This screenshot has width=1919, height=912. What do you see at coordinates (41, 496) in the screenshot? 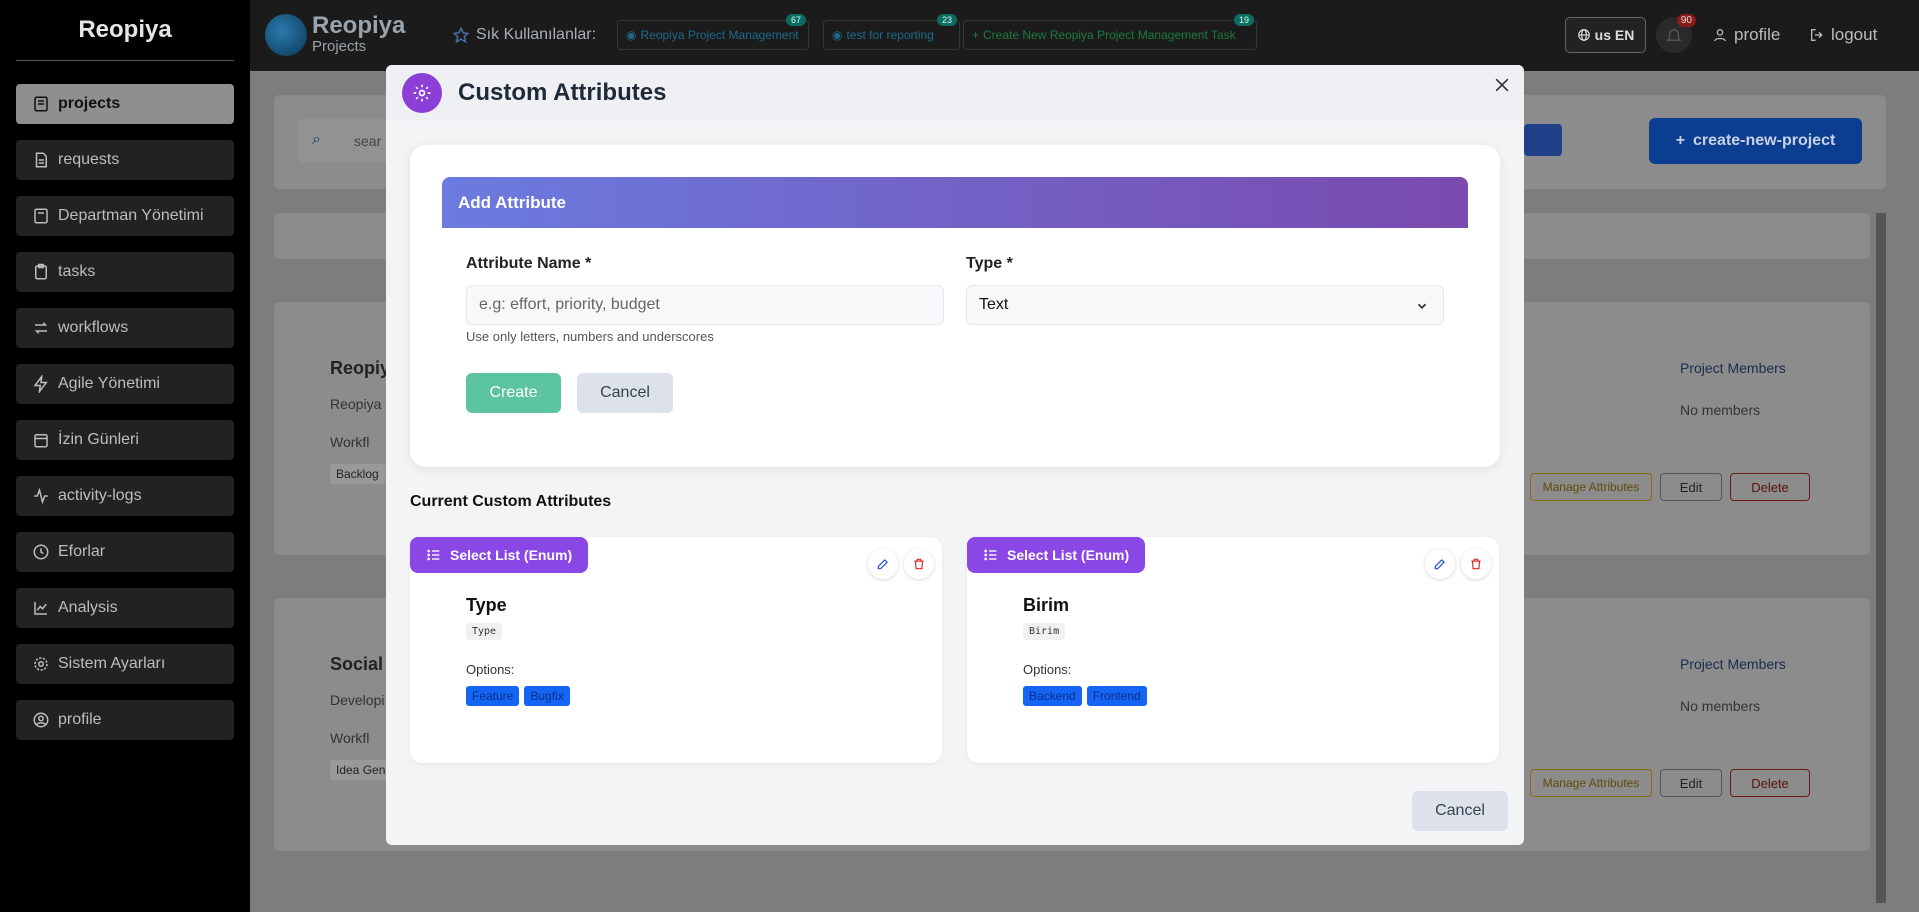
I see `activity-icon` at bounding box center [41, 496].